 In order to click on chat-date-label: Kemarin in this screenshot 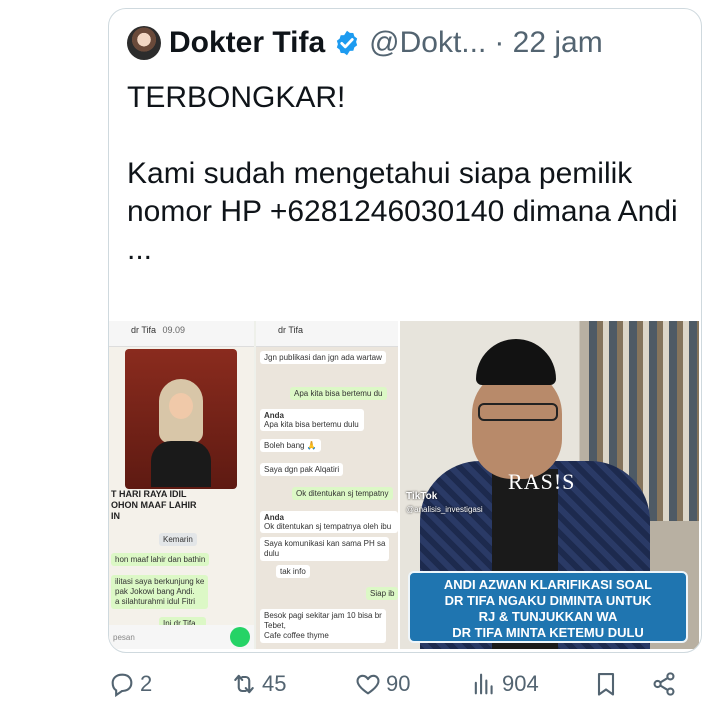, I will do `click(178, 539)`.